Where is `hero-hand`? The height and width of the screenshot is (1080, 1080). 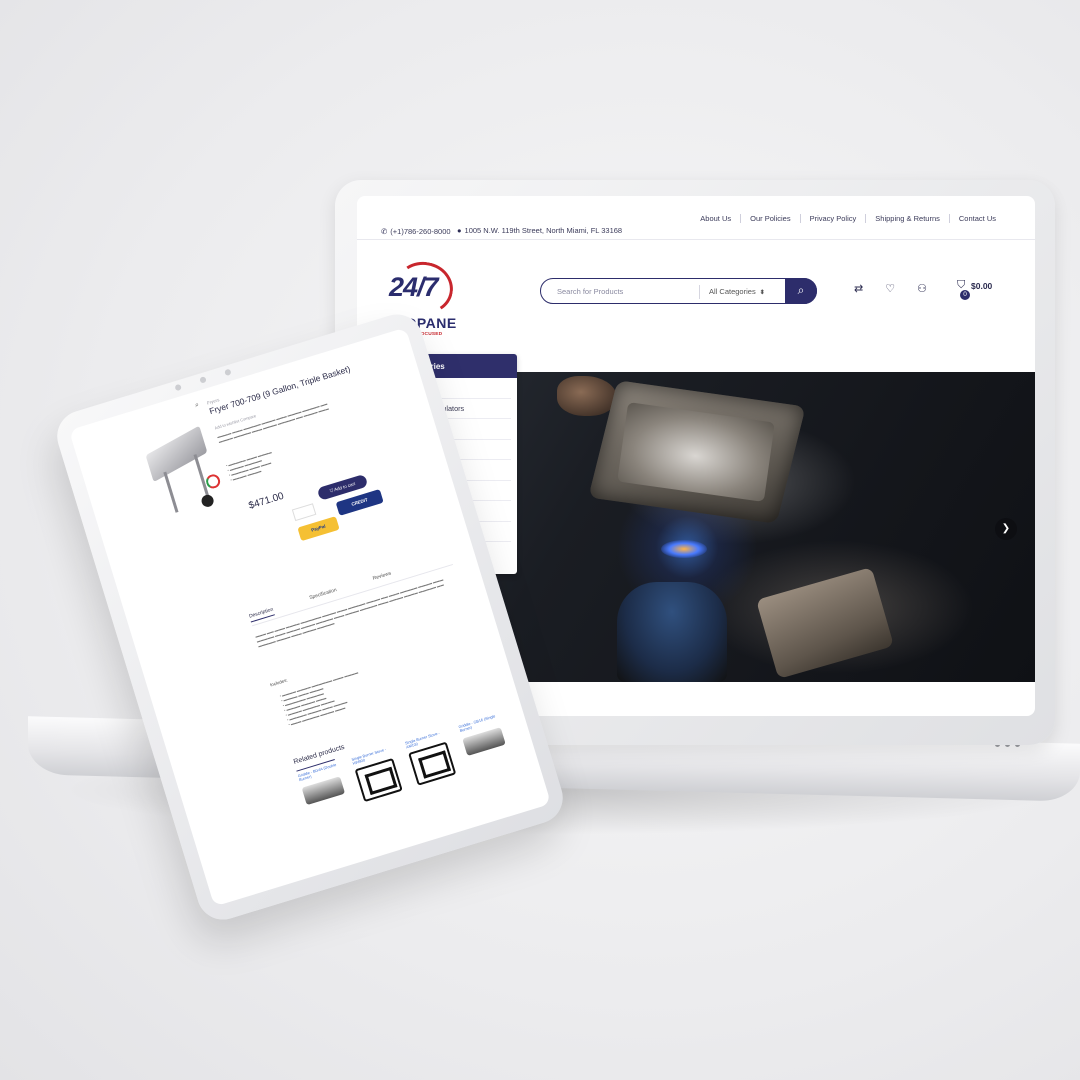 hero-hand is located at coordinates (587, 396).